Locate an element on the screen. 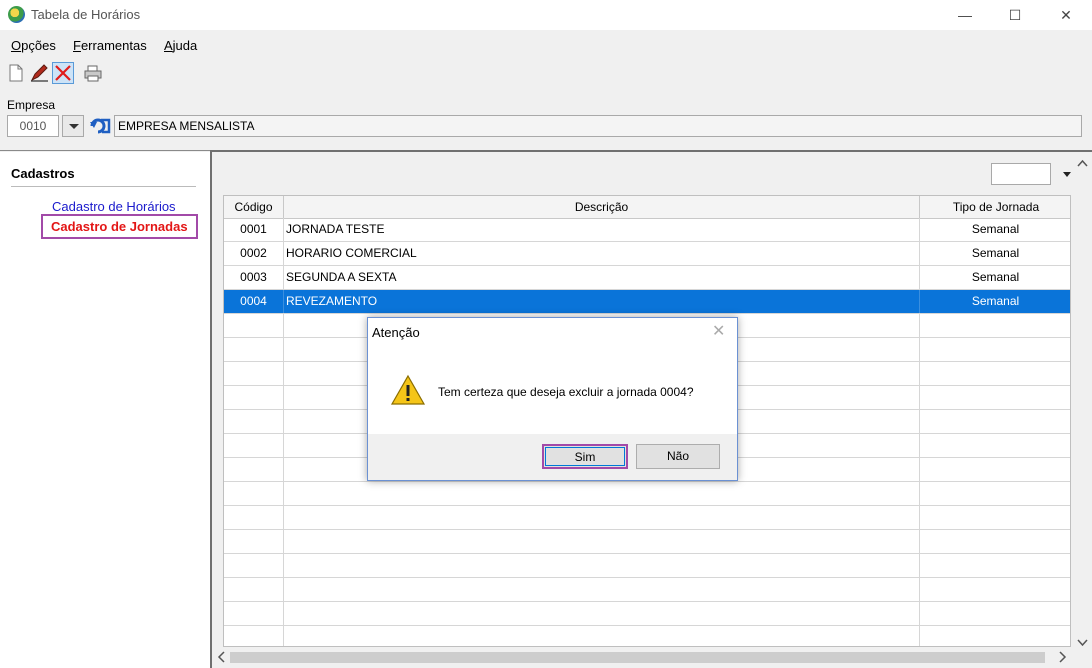 The image size is (1092, 668). menu-ajuda-mnemonic: A is located at coordinates (168, 45).